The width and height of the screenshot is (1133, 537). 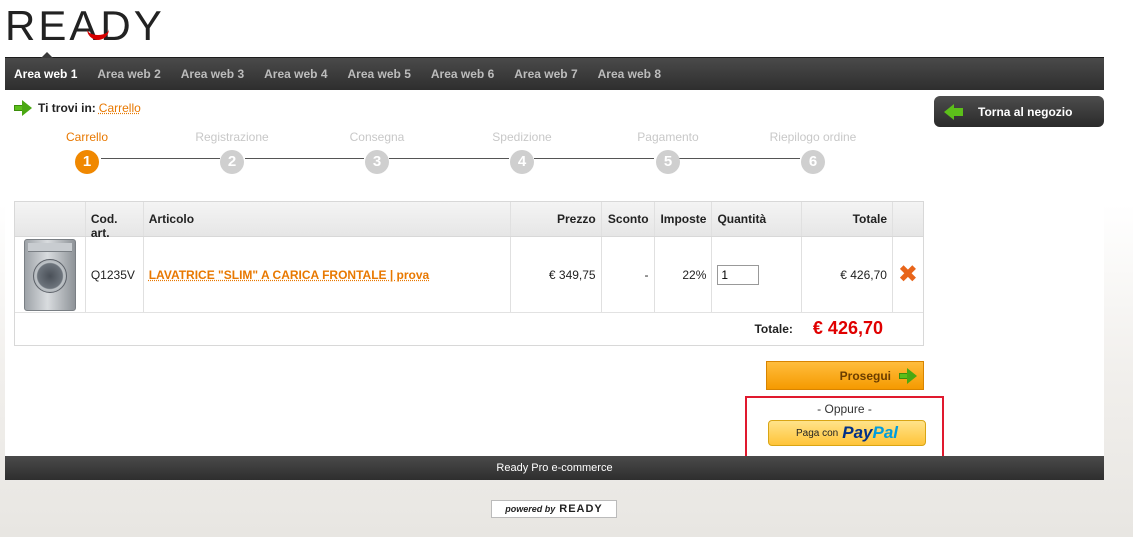 I want to click on step-label: Spedizione, so click(x=522, y=137).